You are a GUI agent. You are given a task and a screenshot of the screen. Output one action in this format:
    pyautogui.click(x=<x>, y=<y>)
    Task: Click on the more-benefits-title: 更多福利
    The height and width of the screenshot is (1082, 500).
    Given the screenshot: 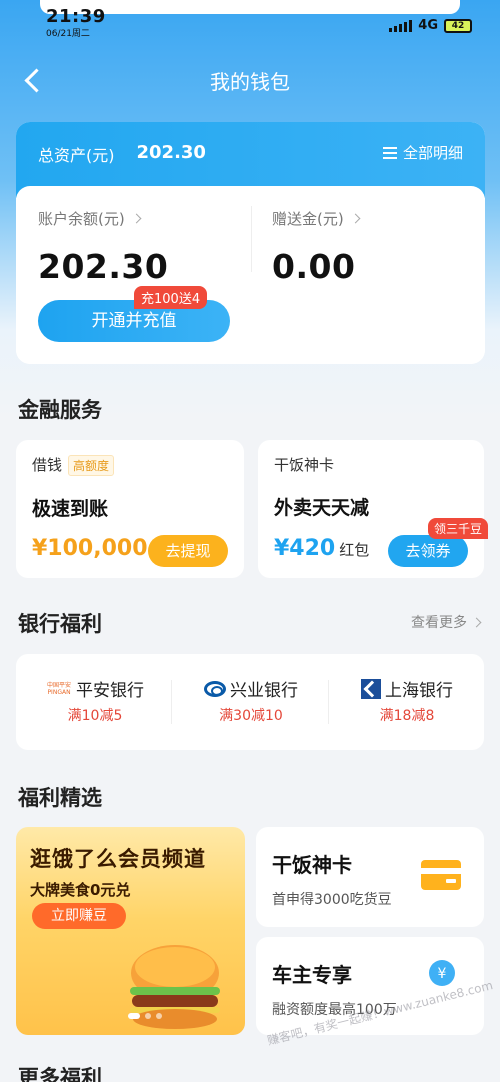 What is the action you would take?
    pyautogui.click(x=60, y=1074)
    